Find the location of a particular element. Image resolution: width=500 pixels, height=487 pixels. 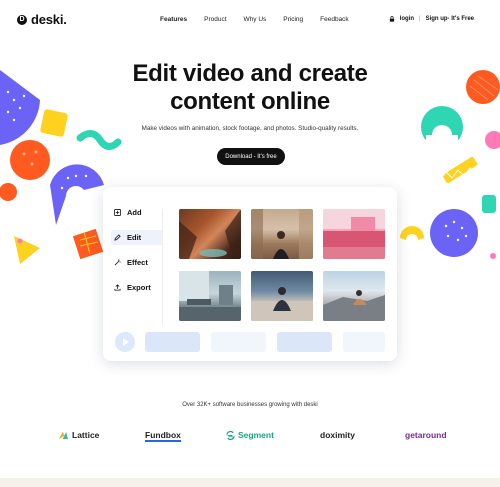

orange-grid-square-shape is located at coordinates (88, 244).